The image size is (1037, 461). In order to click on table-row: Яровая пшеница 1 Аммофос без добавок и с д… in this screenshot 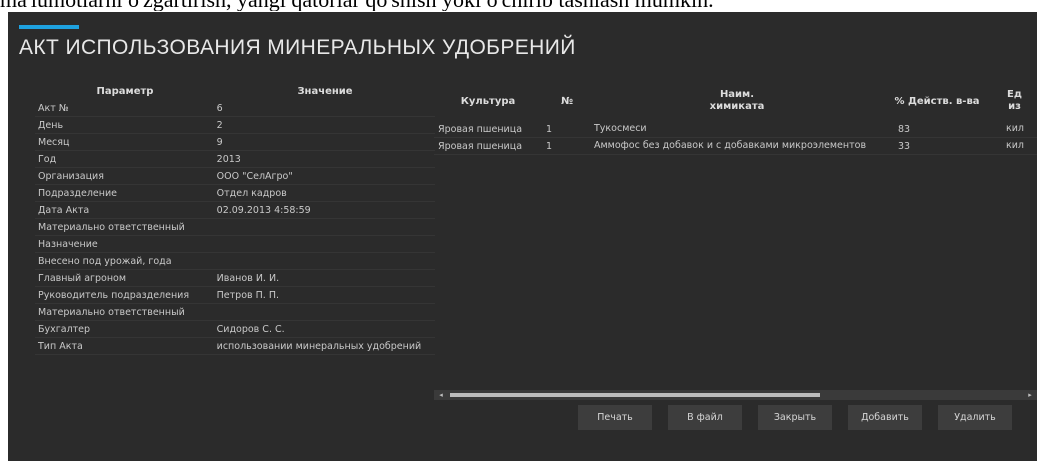, I will do `click(735, 146)`.